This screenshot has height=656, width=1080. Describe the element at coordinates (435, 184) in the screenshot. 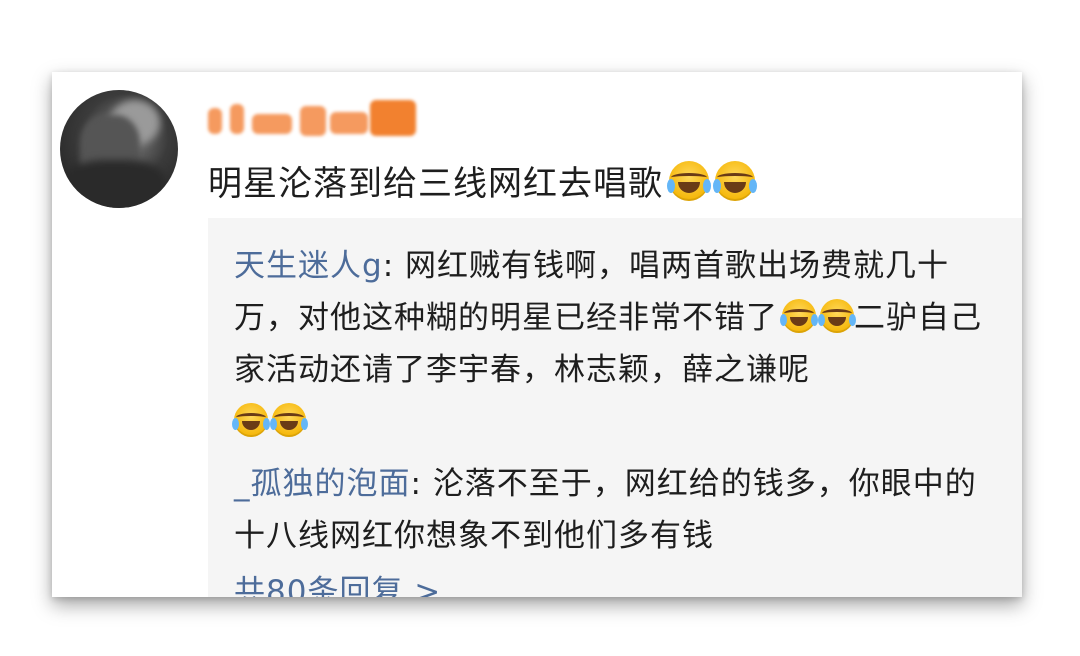

I see `post-body: 明星沦落到给三线网红去唱歌` at that location.